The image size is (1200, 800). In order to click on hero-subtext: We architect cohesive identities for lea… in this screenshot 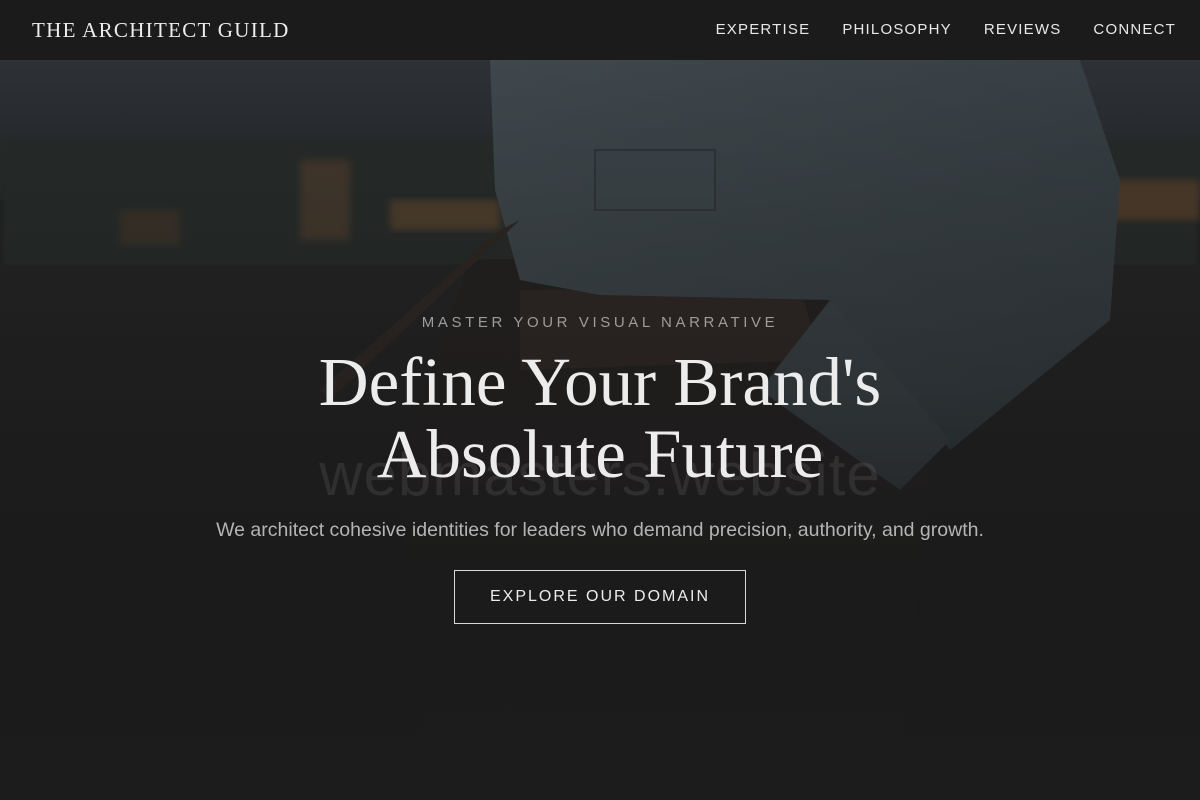, I will do `click(600, 530)`.